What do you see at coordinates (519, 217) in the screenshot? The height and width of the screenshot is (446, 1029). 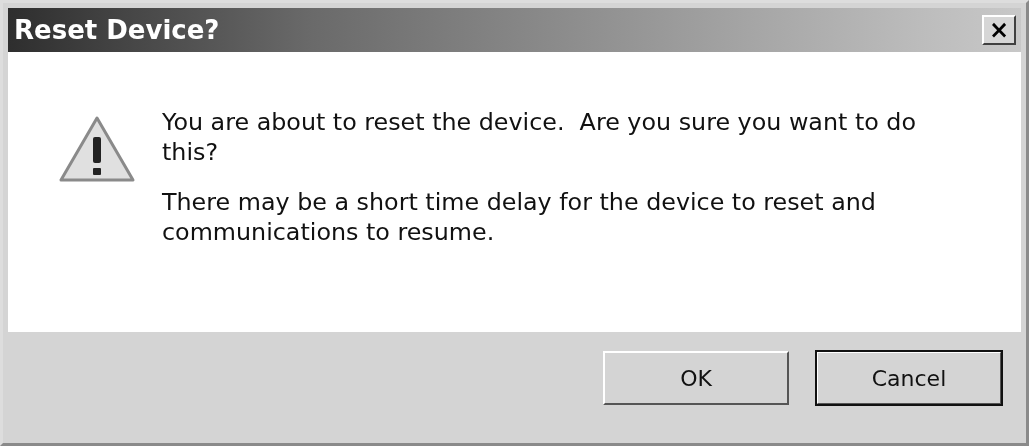 I see `message-text: There may be a short time delay for the device to reset and communications to resume.` at bounding box center [519, 217].